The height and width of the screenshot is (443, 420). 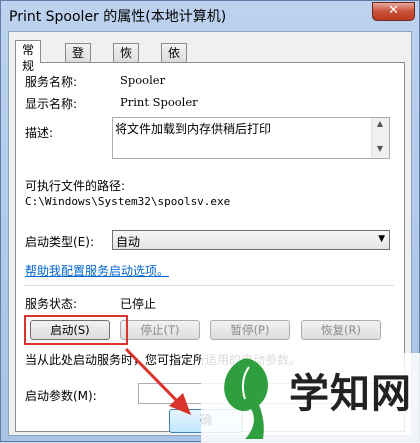 I want to click on leaf-head-logo-icon, so click(x=246, y=398).